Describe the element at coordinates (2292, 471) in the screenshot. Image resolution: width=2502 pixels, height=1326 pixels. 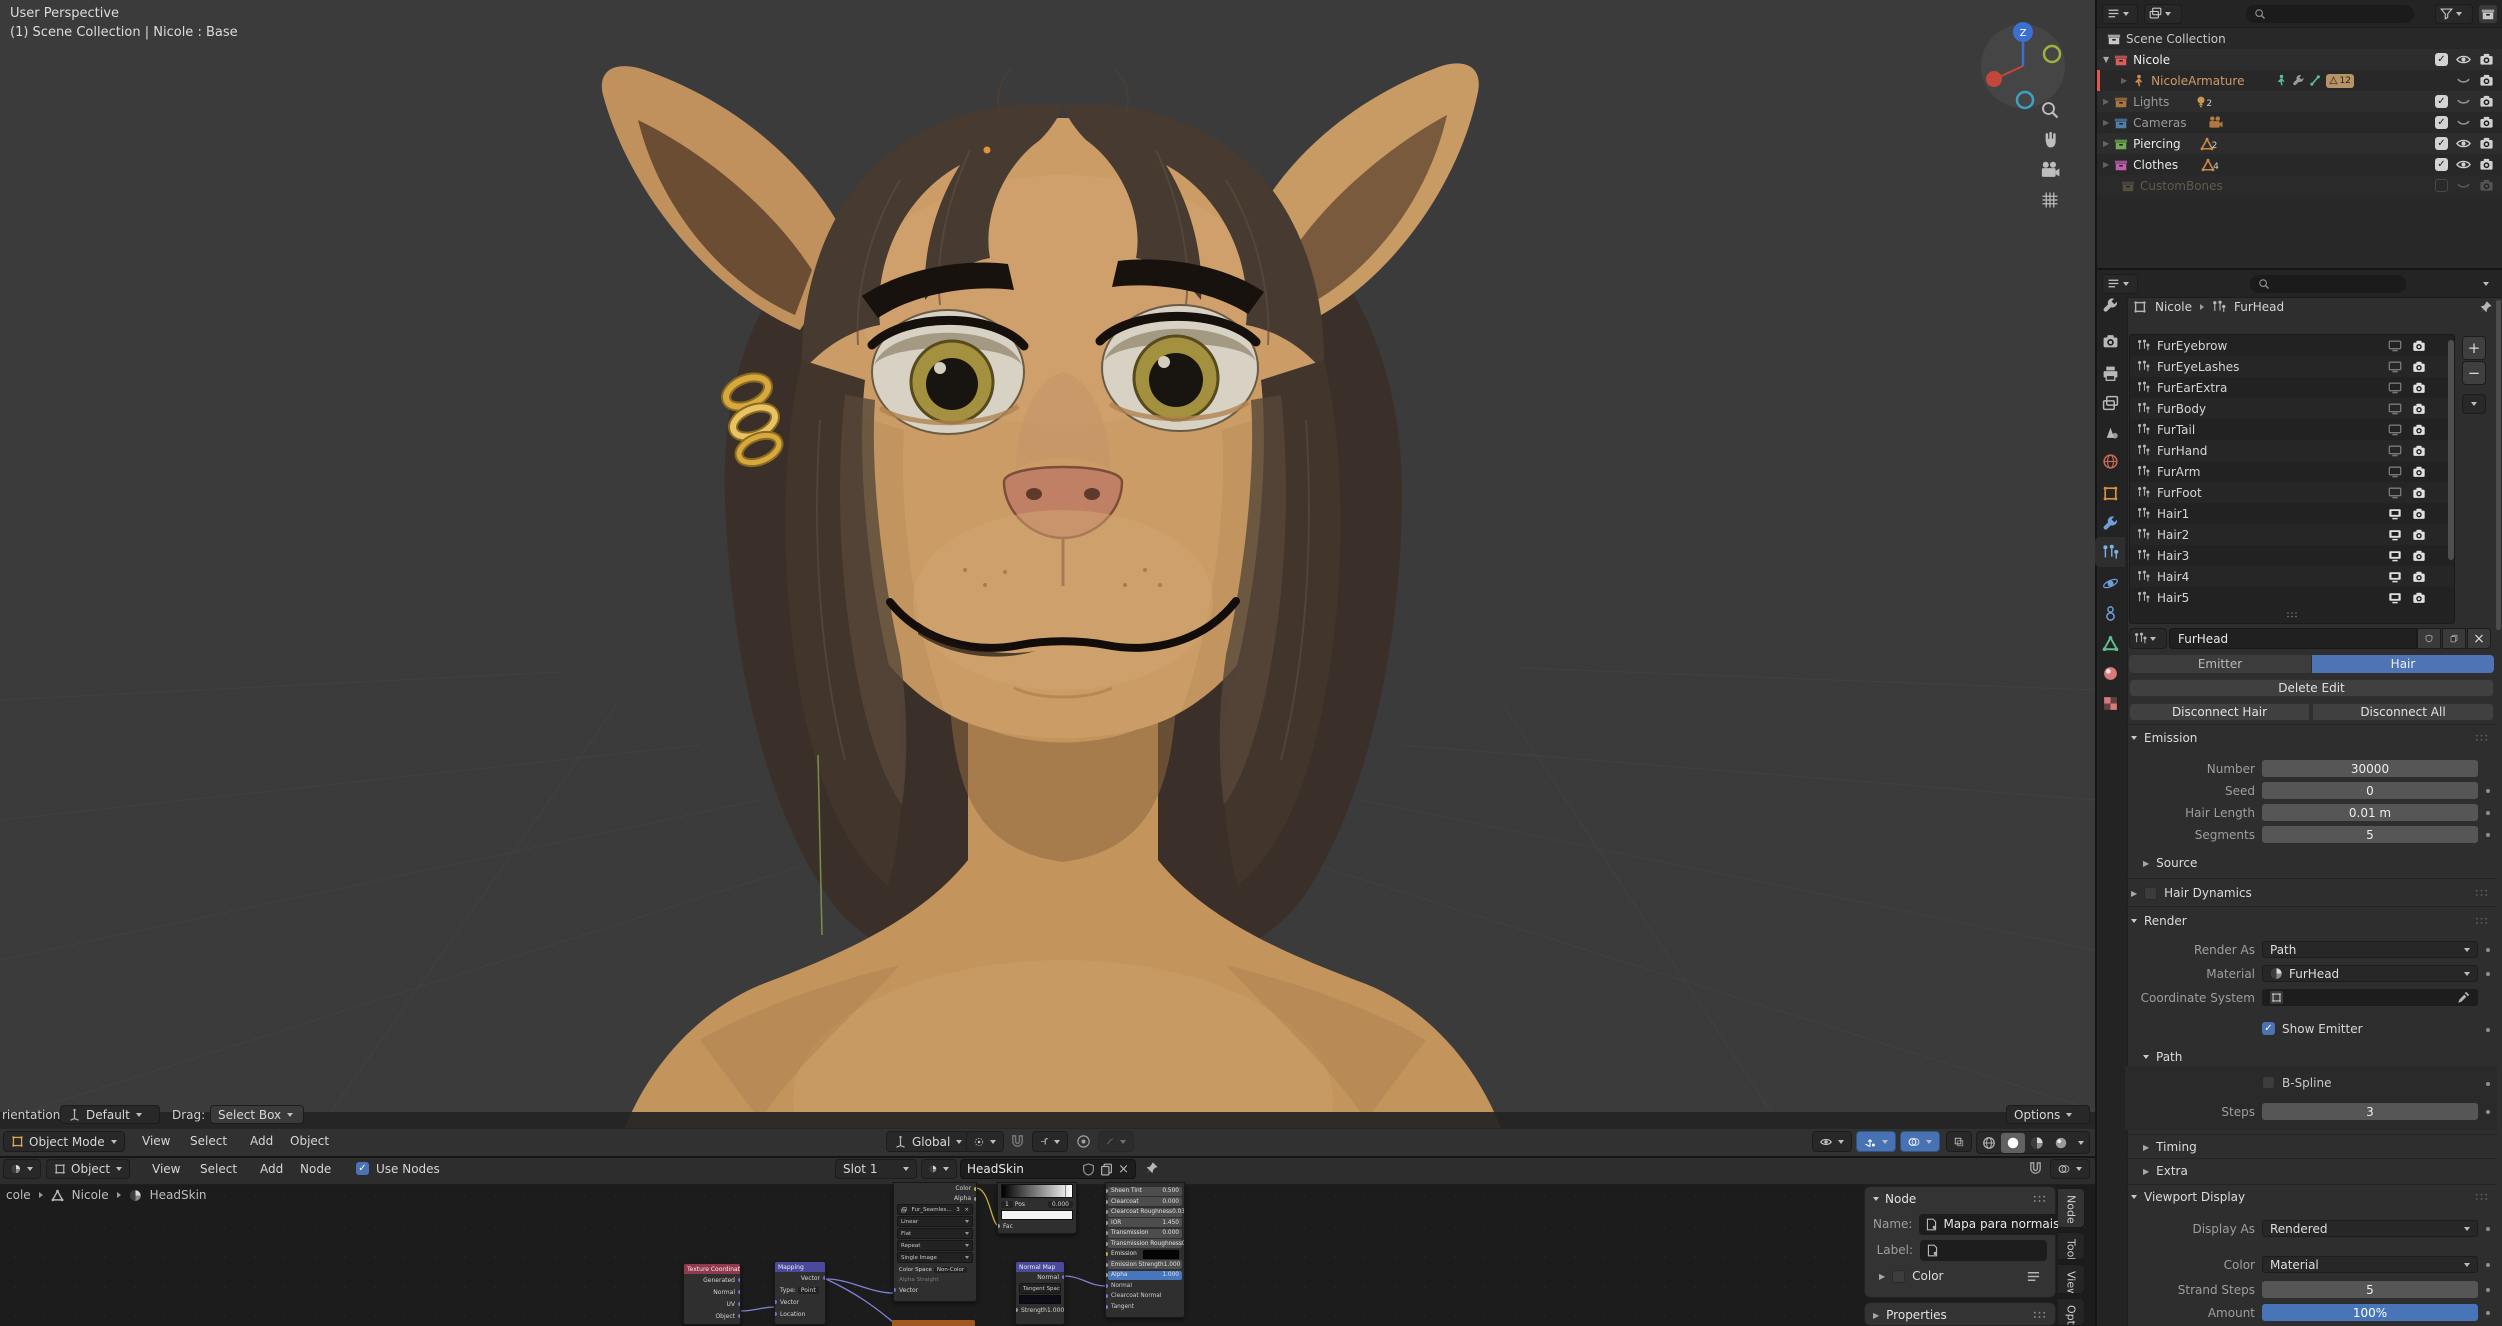
I see `particle-system-row: FurArm` at that location.